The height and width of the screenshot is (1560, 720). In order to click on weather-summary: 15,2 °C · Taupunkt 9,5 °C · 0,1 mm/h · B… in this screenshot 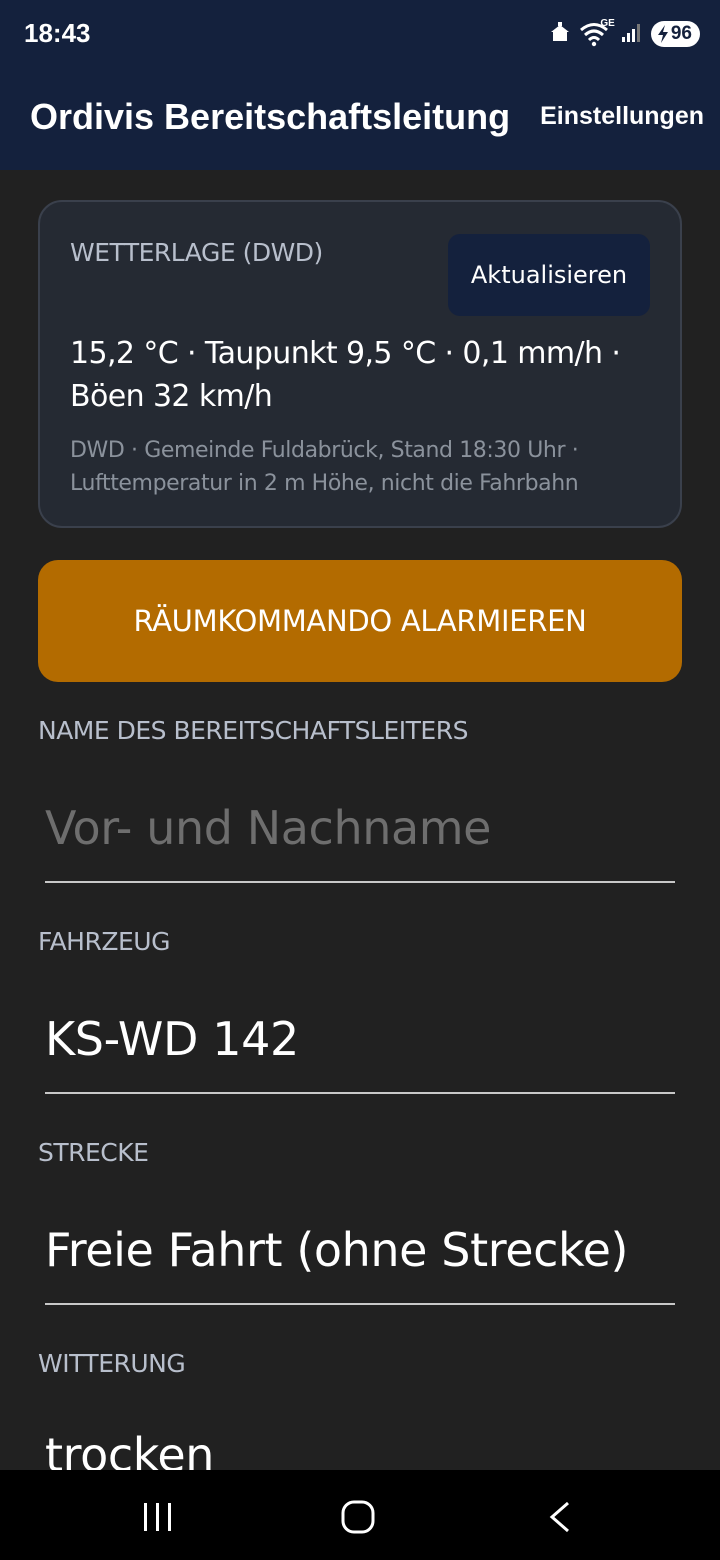, I will do `click(345, 375)`.